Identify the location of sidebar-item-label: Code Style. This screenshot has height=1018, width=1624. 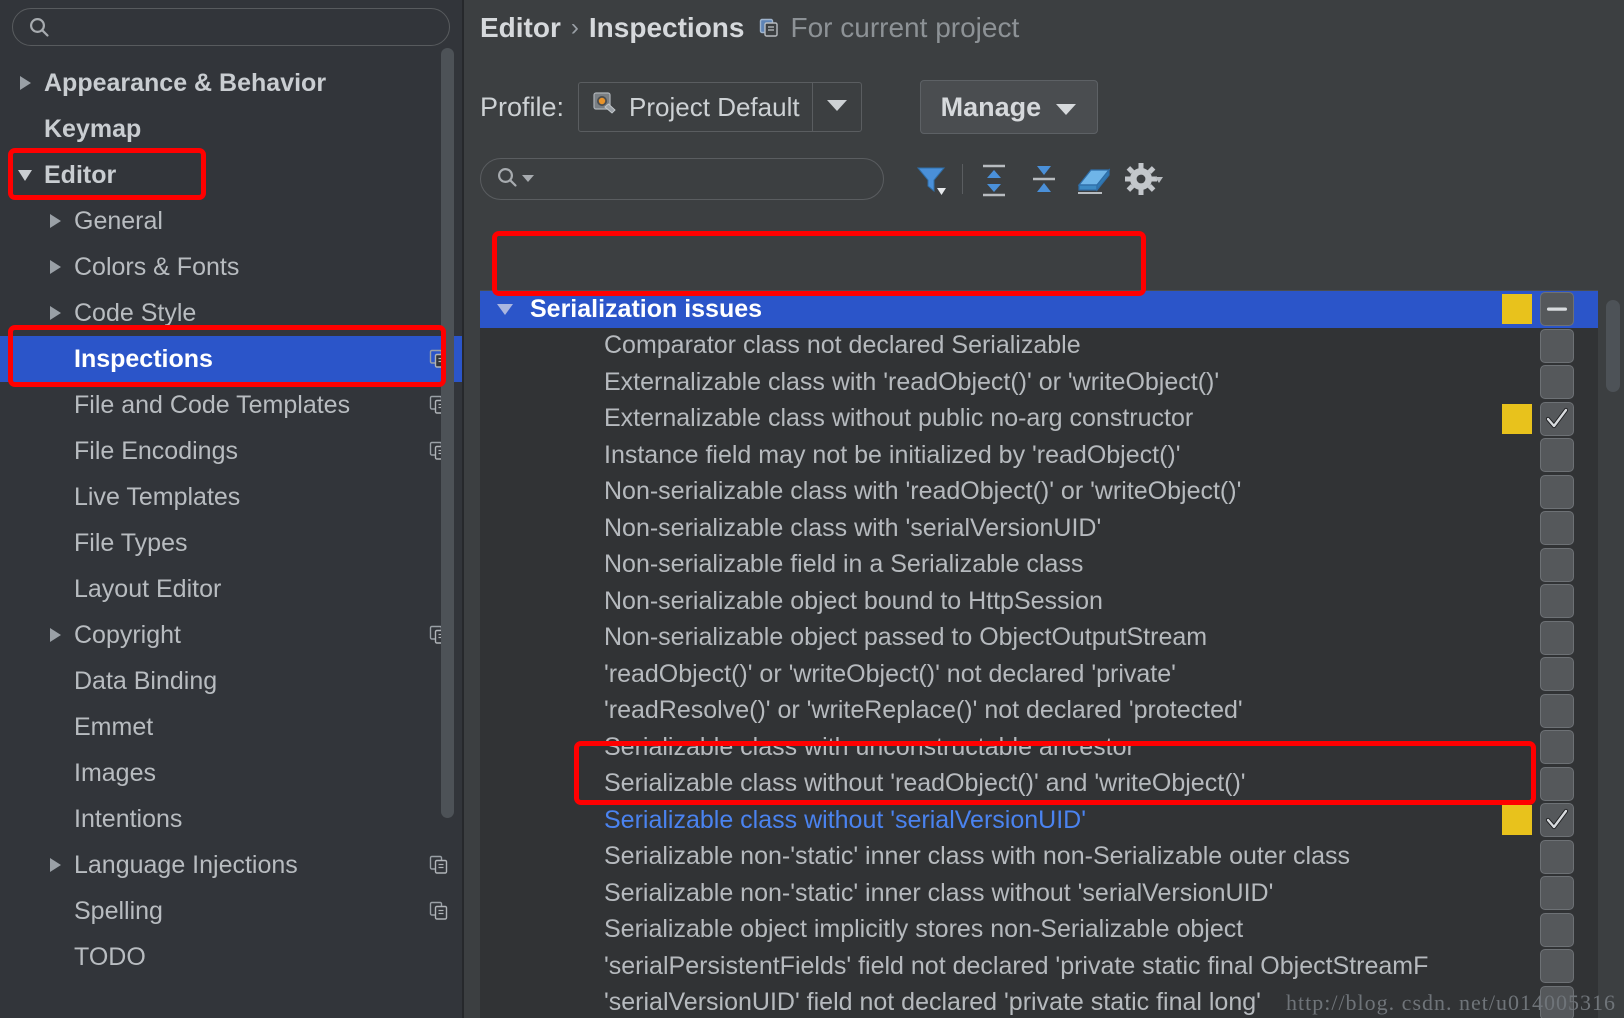
(135, 312).